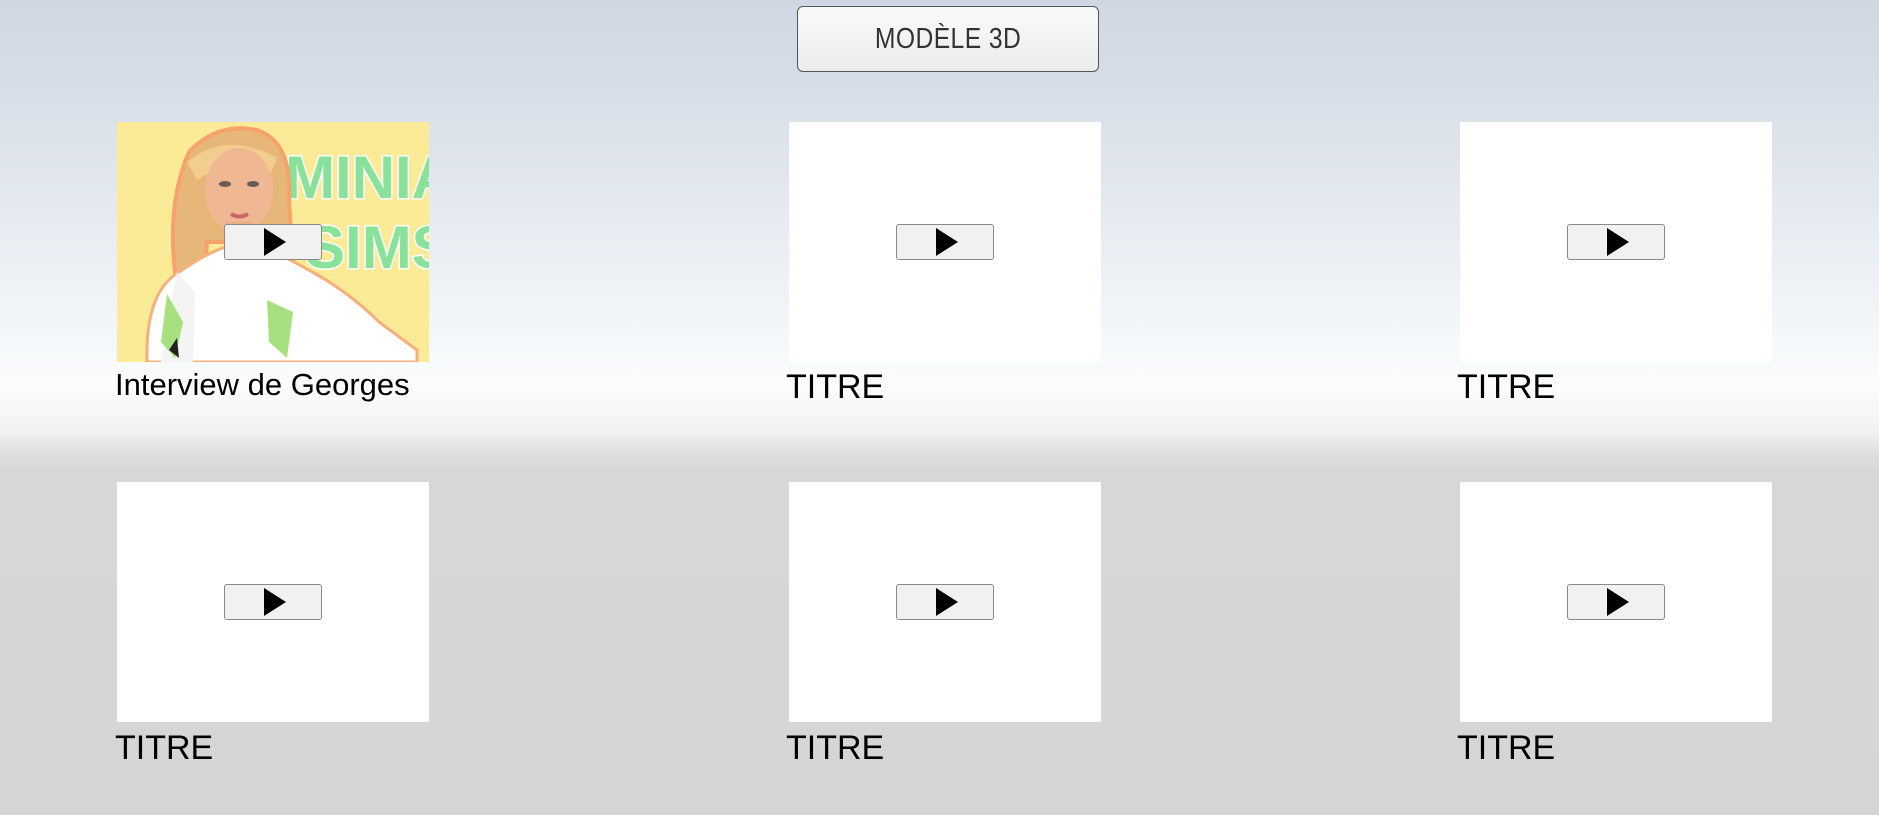 The image size is (1879, 815). Describe the element at coordinates (367, 247) in the screenshot. I see `svg-text: SIMS` at that location.